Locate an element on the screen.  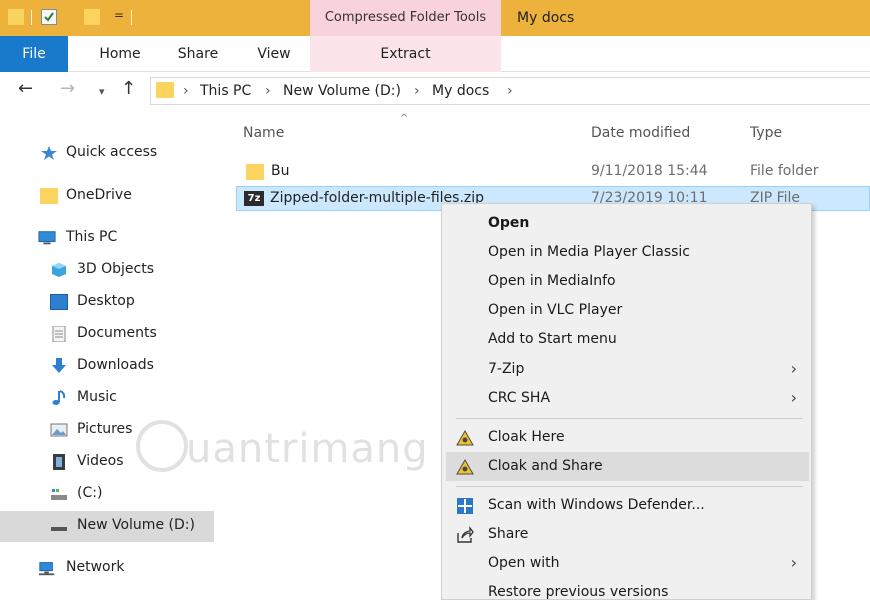
music-note-icon is located at coordinates (59, 397).